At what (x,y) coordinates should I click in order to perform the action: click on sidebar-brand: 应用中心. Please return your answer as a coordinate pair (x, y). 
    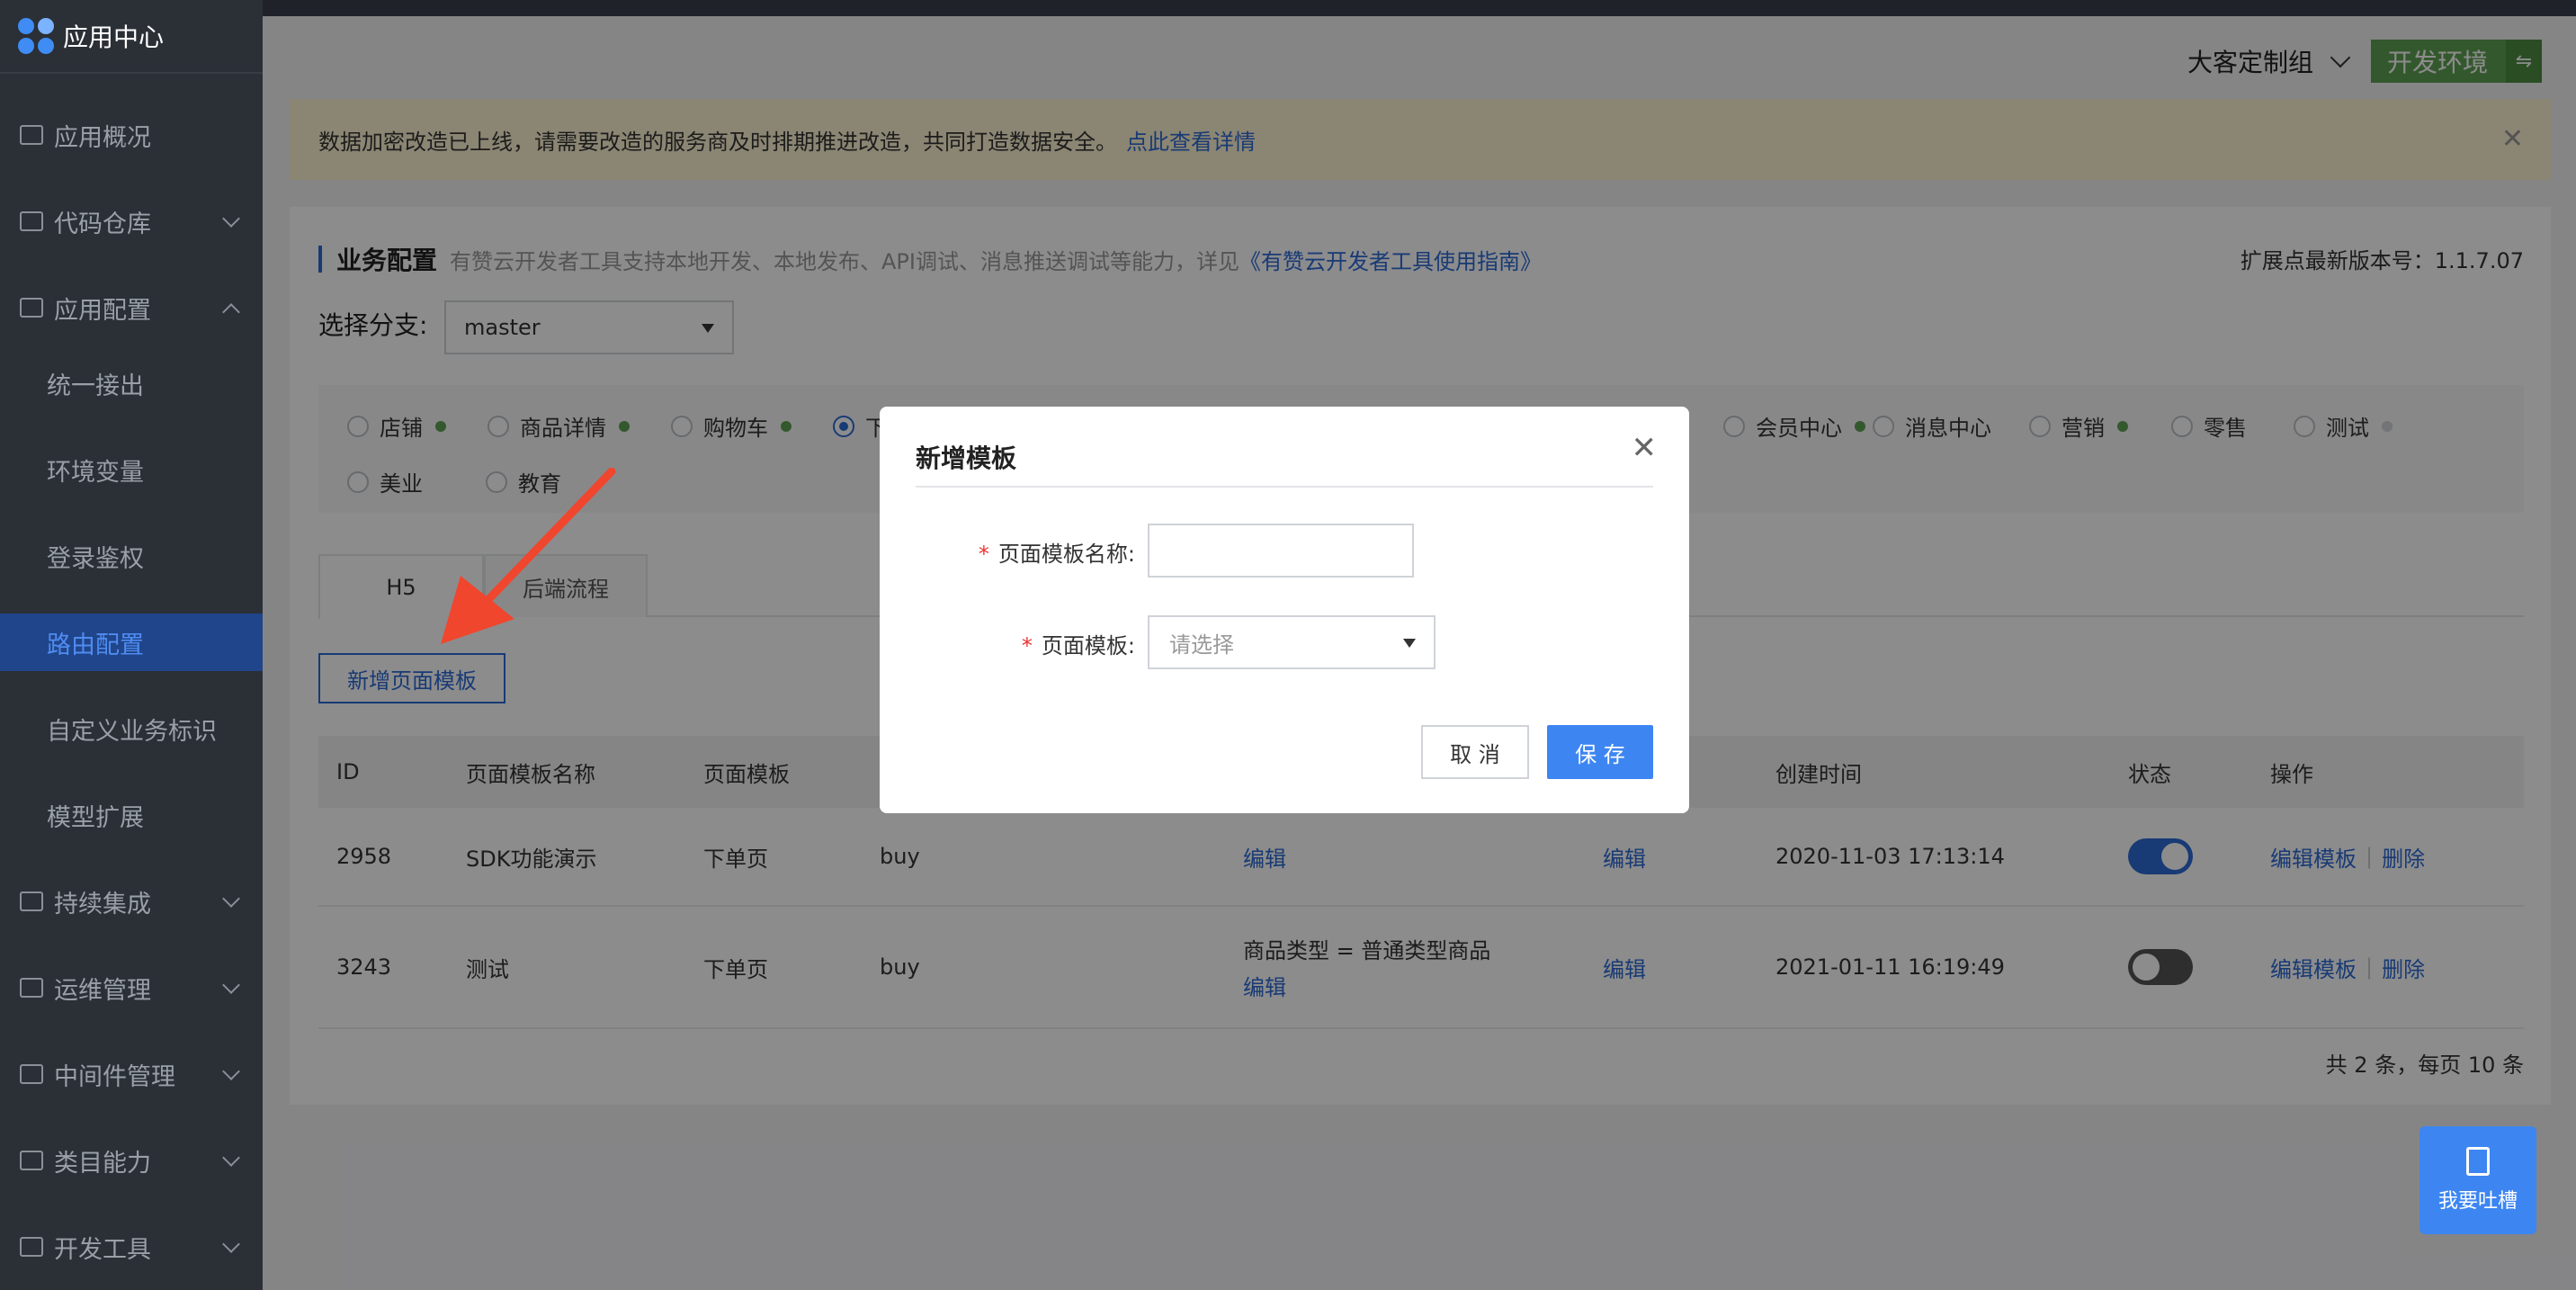
    Looking at the image, I should click on (131, 37).